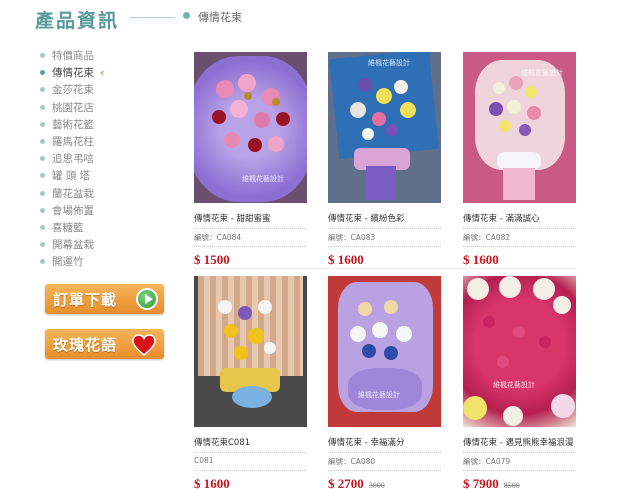 This screenshot has width=630, height=489. What do you see at coordinates (487, 237) in the screenshot?
I see `product-code: 編號：CA082` at bounding box center [487, 237].